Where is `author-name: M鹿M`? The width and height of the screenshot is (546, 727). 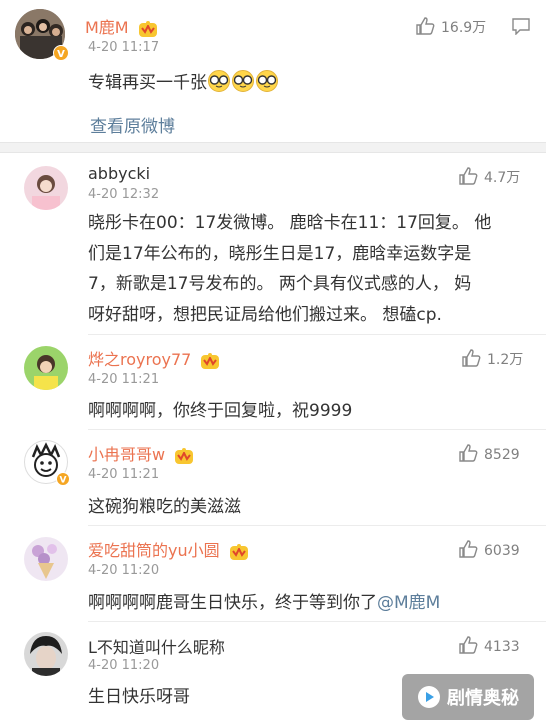
author-name: M鹿M is located at coordinates (121, 26).